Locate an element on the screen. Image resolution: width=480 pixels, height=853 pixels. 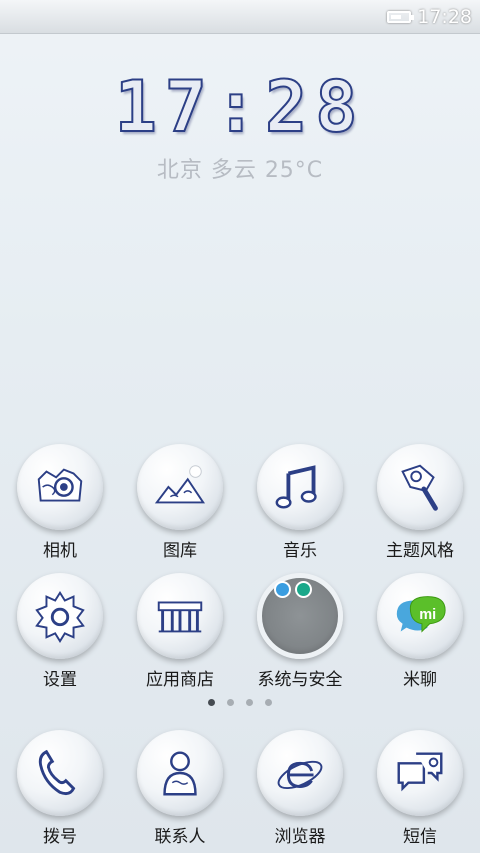
app-security: 系统与安全 is located at coordinates (300, 631).